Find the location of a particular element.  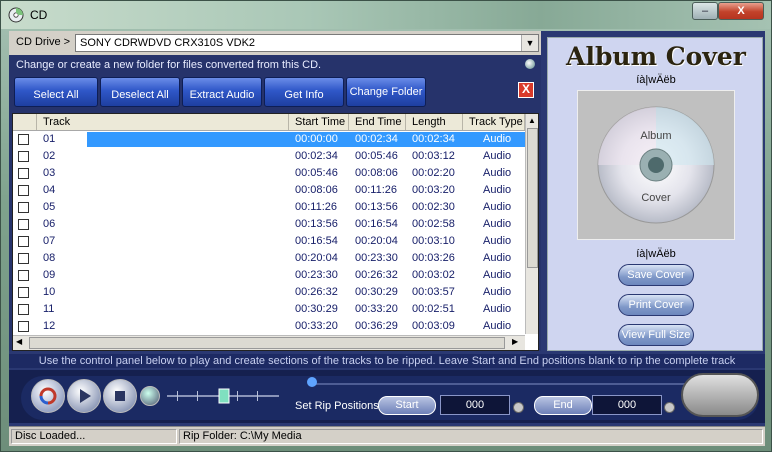

chevron-down-icon: ▼ is located at coordinates (529, 43).